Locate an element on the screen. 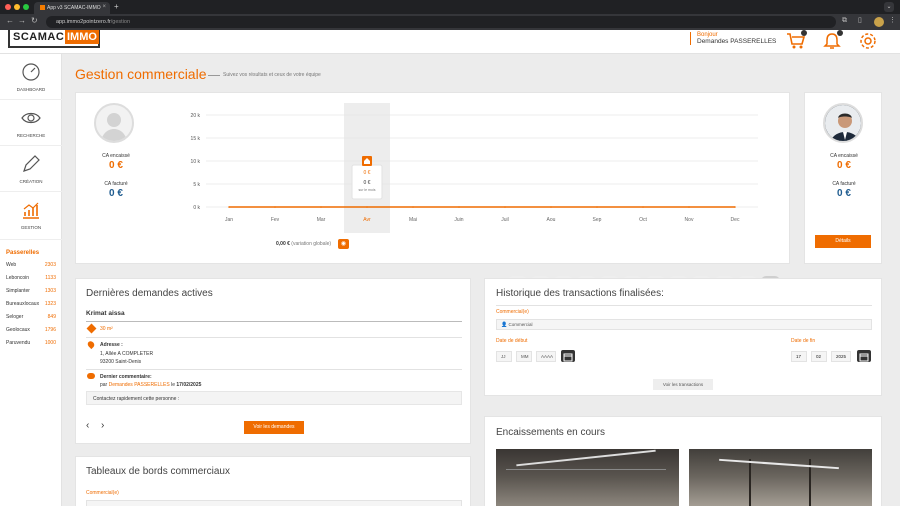  commercial-select: 👤 Commercial is located at coordinates (684, 324).